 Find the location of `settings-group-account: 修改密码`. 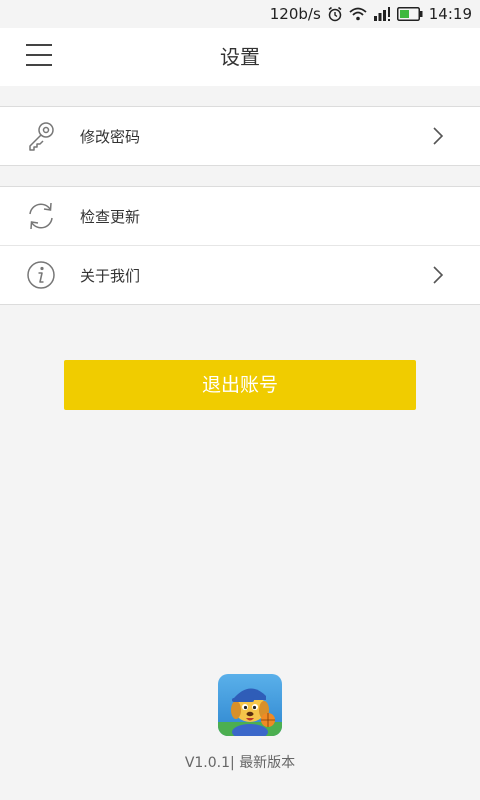

settings-group-account: 修改密码 is located at coordinates (240, 136).